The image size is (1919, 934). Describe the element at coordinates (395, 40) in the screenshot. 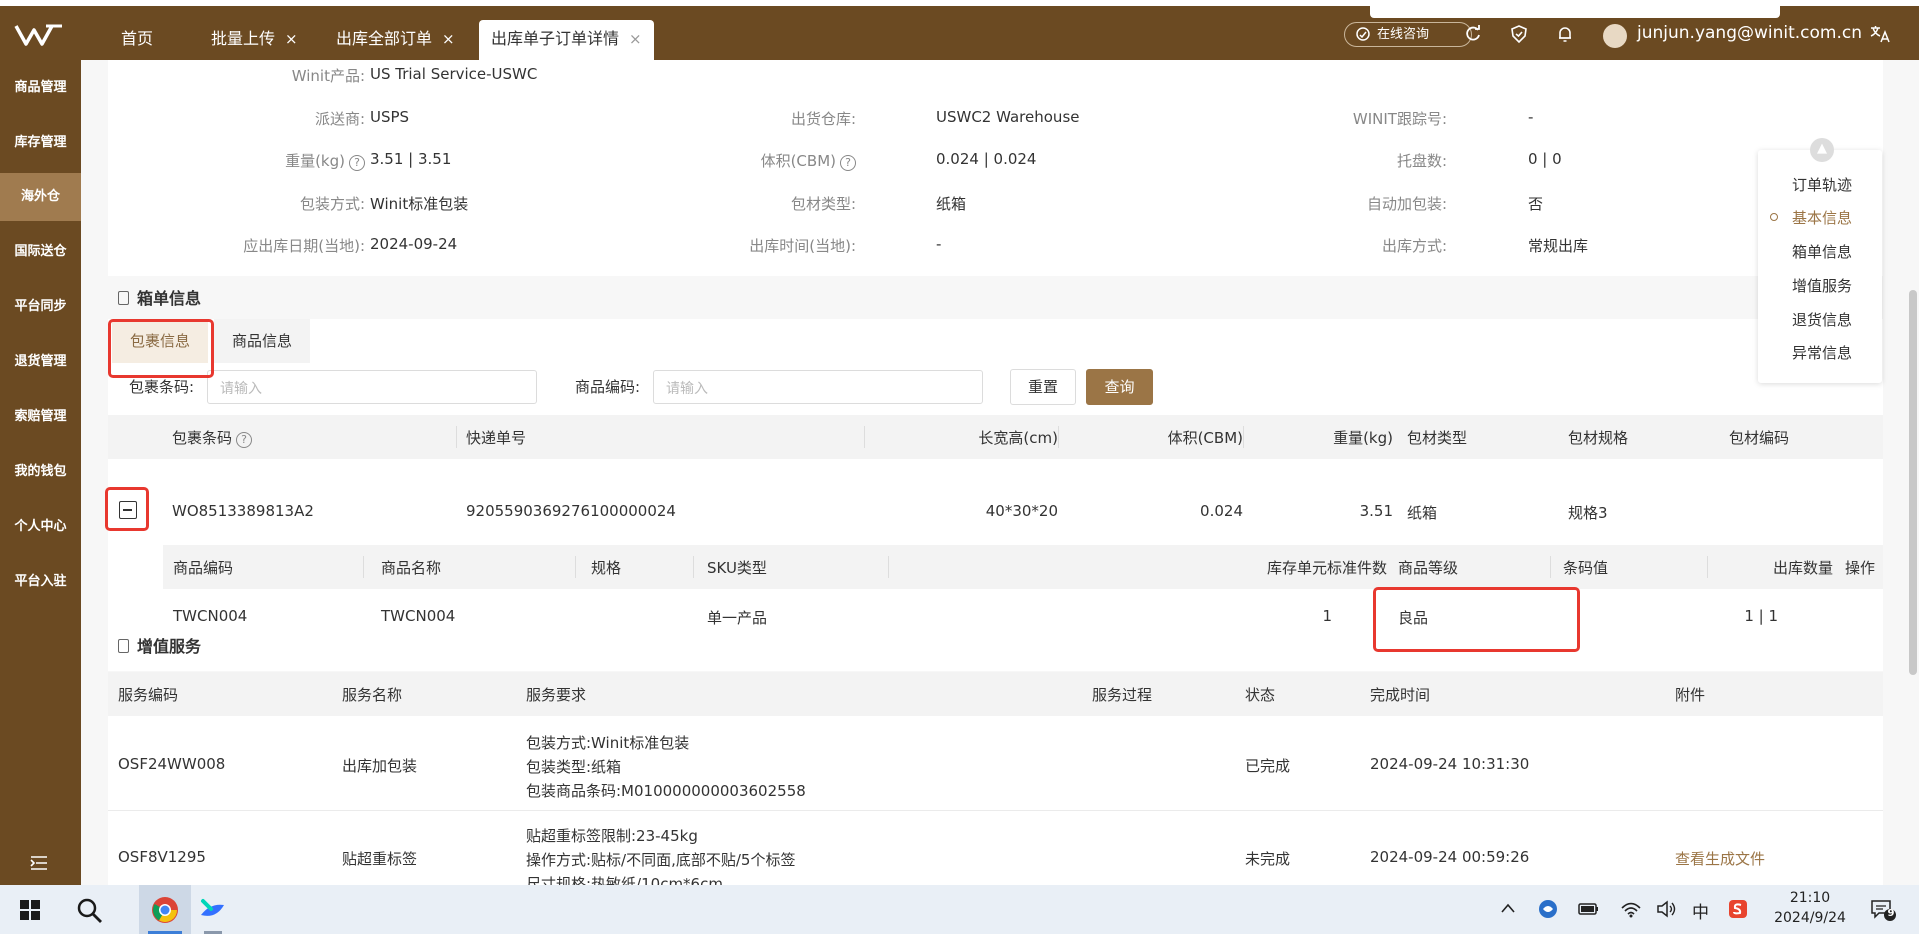

I see `tab-all-outbound-orders: 出库全部订单 ×` at that location.